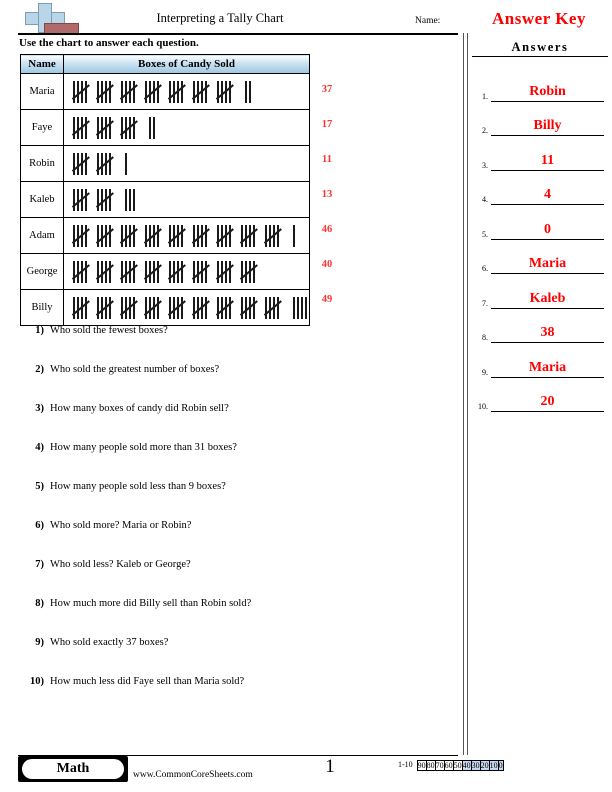  I want to click on answer-item: 5. 0, so click(540, 227).